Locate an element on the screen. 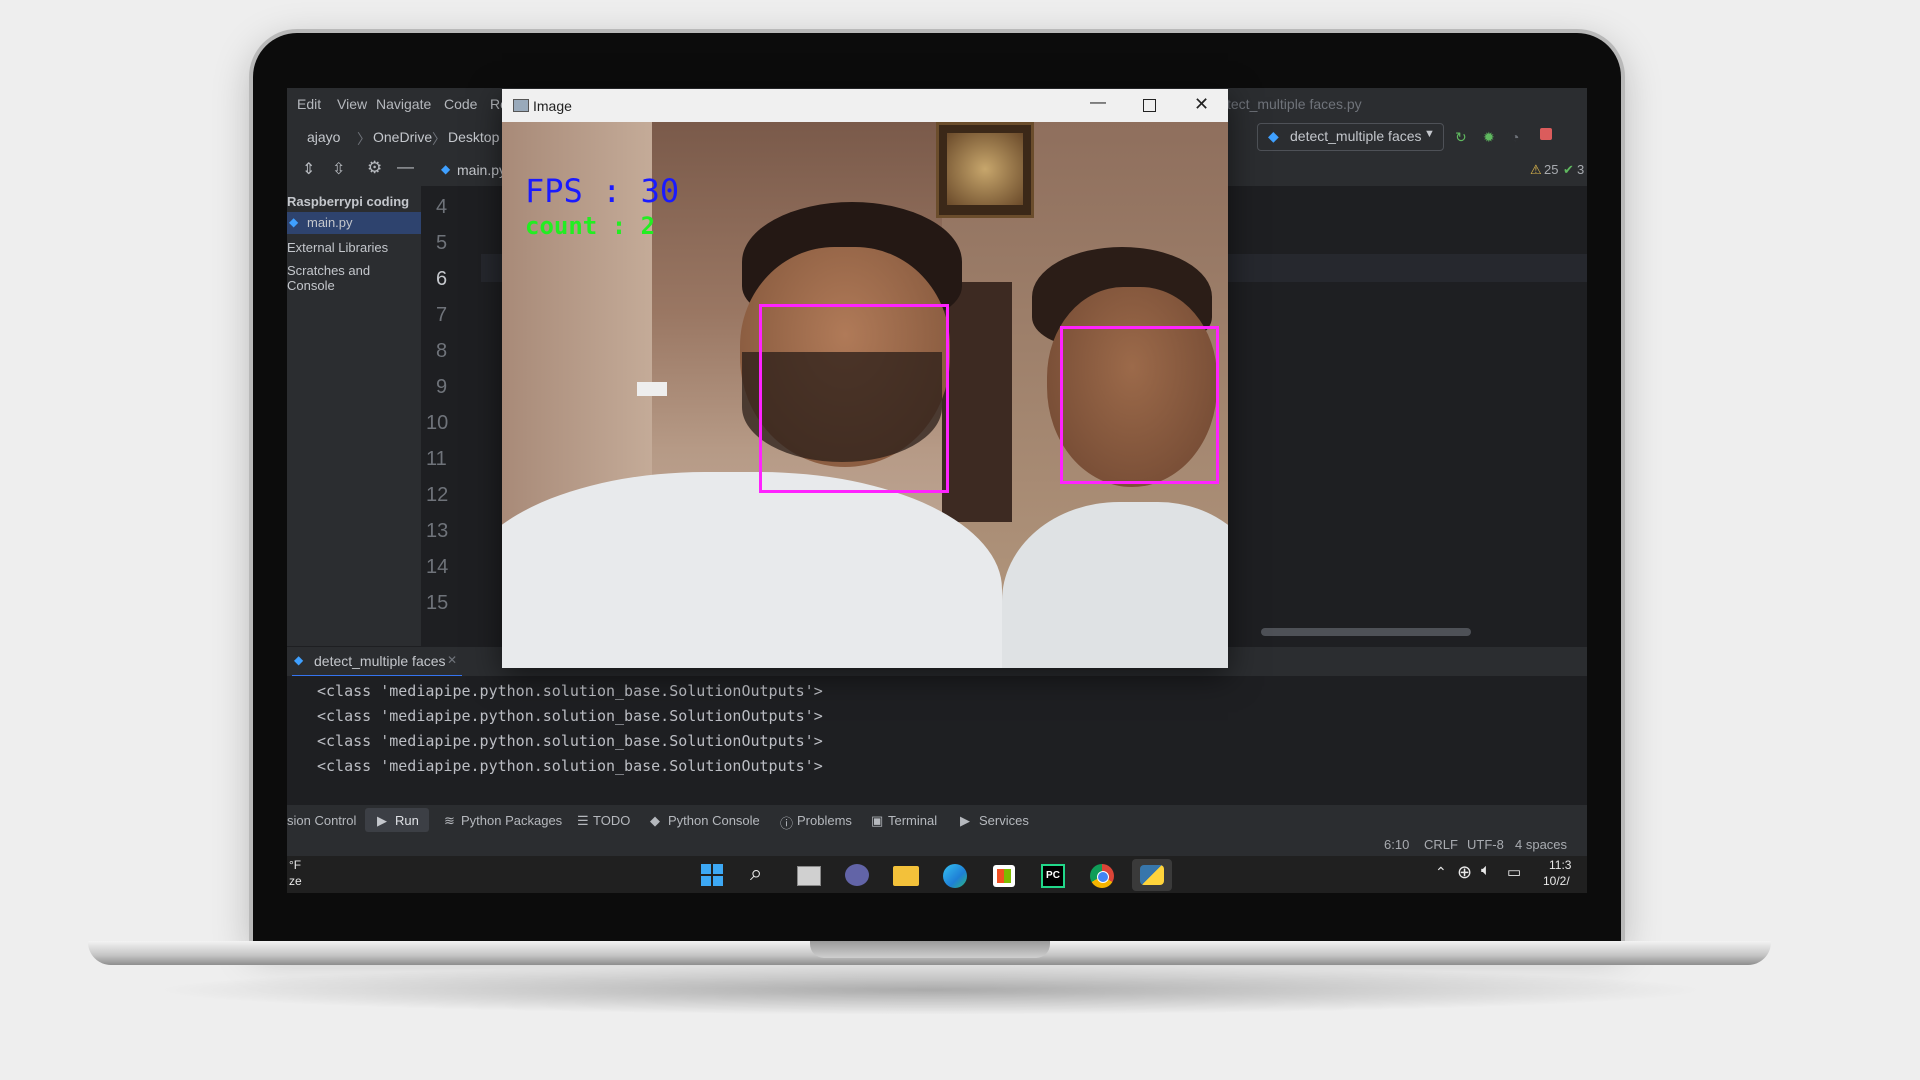 The image size is (1920, 1080). project-root: Raspberrypi coding is located at coordinates (348, 201).